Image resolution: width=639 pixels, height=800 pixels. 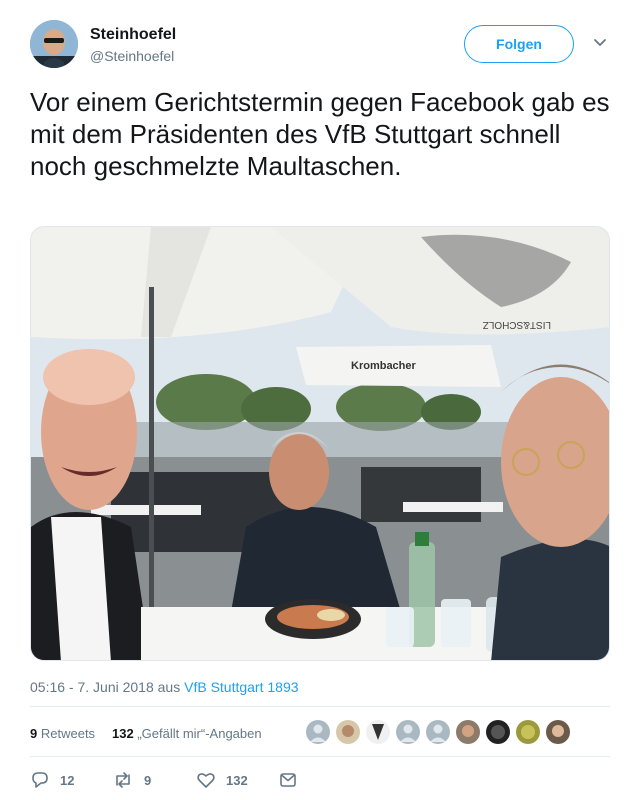 I want to click on retweet-count: 9, so click(x=148, y=780).